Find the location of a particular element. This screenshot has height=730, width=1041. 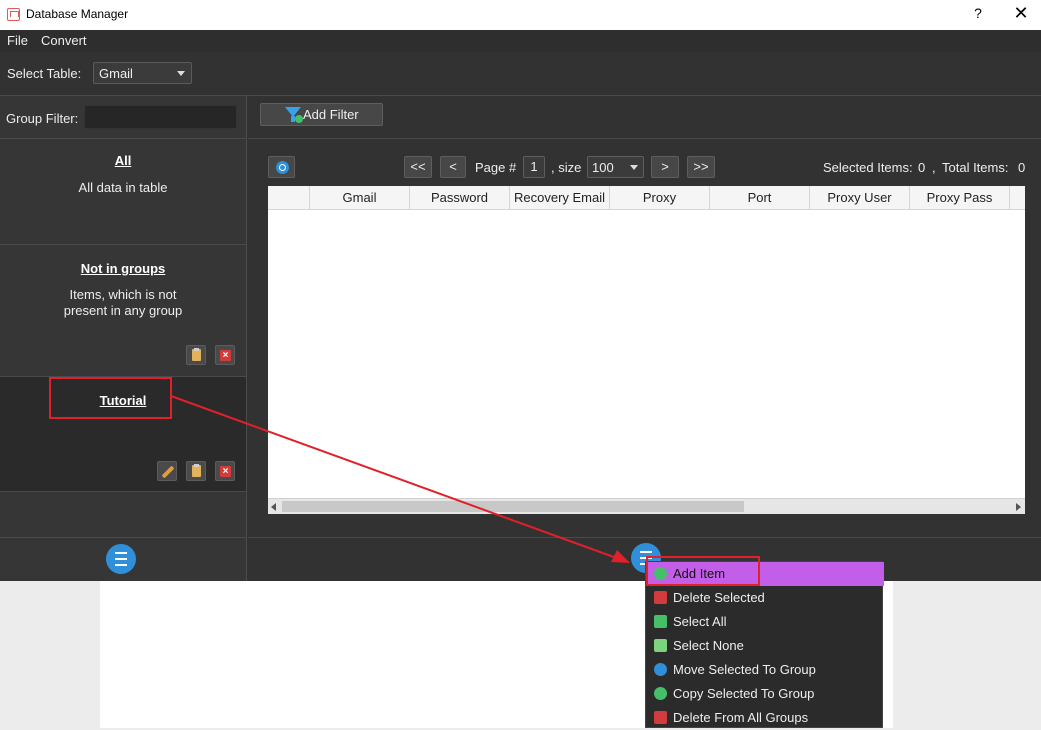

add-filter-button: Add Filter is located at coordinates (321, 114).